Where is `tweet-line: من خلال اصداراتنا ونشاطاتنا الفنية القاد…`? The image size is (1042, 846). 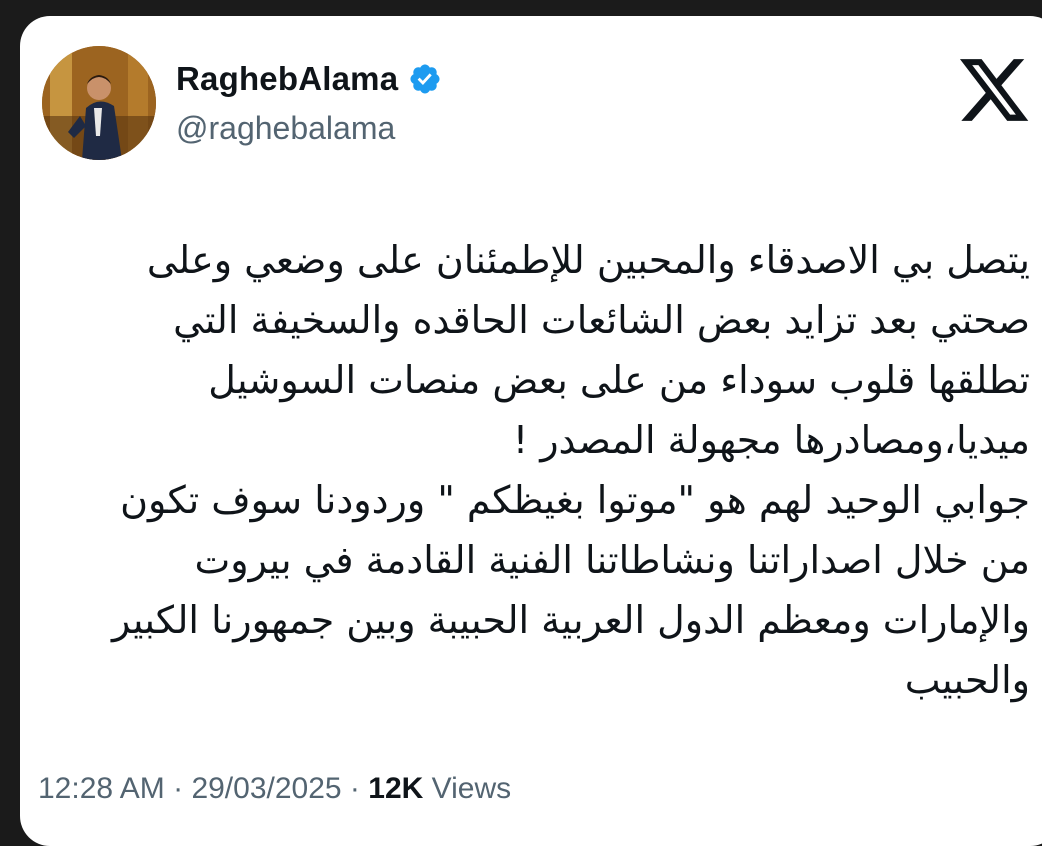 tweet-line: من خلال اصداراتنا ونشاطاتنا الفنية القاد… is located at coordinates (612, 560).